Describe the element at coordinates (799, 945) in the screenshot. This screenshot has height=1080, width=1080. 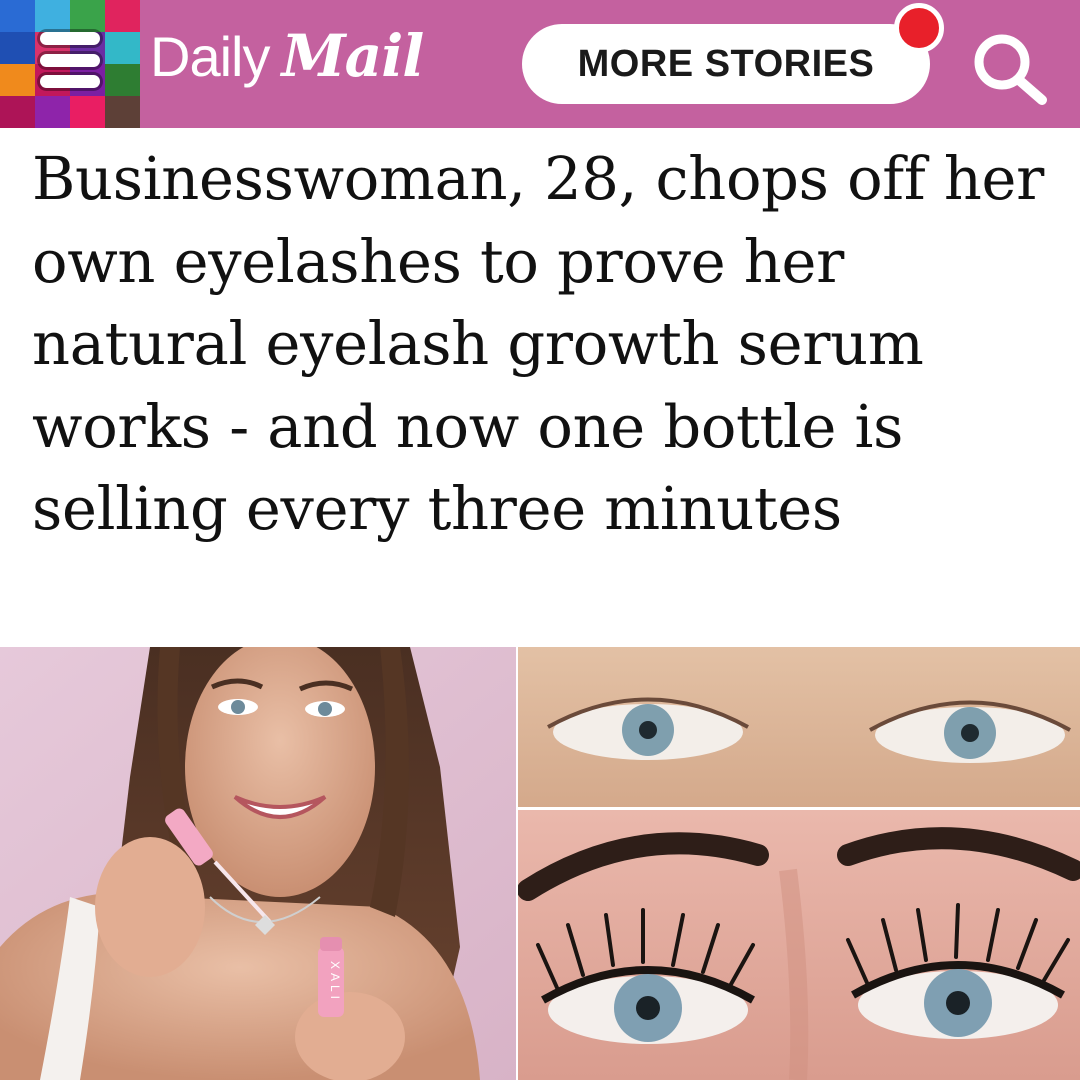
I see `after-eyes-photo` at that location.